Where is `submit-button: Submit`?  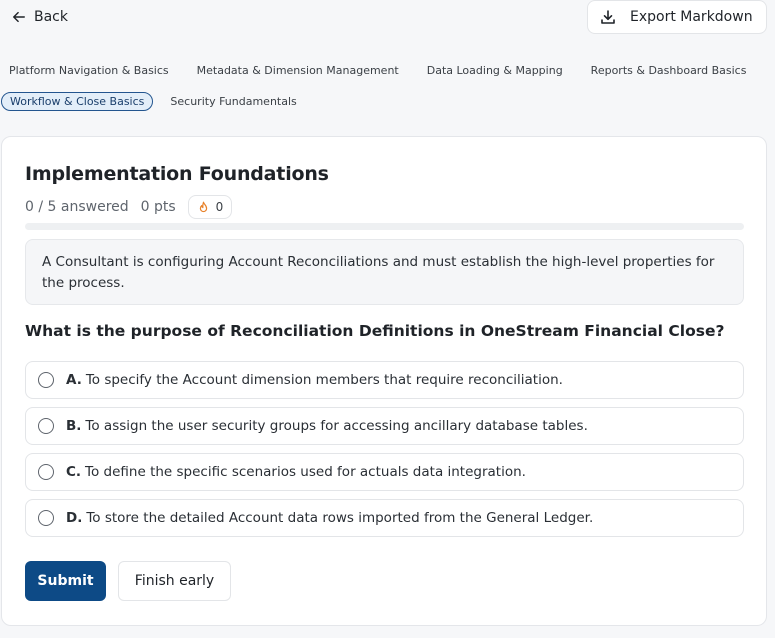 submit-button: Submit is located at coordinates (65, 581).